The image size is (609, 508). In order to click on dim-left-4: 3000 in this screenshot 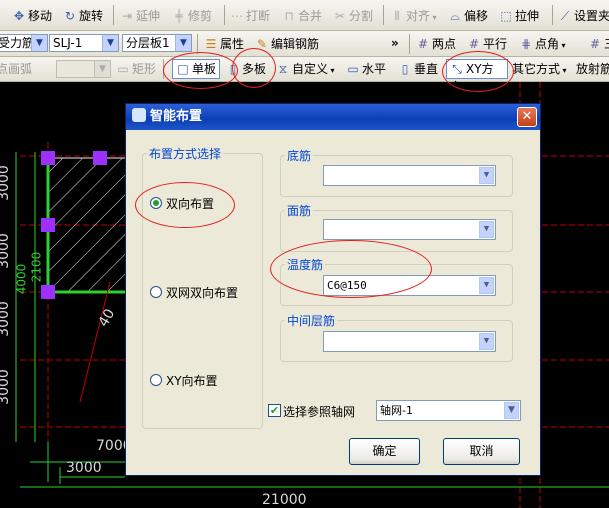, I will do `click(6, 387)`.